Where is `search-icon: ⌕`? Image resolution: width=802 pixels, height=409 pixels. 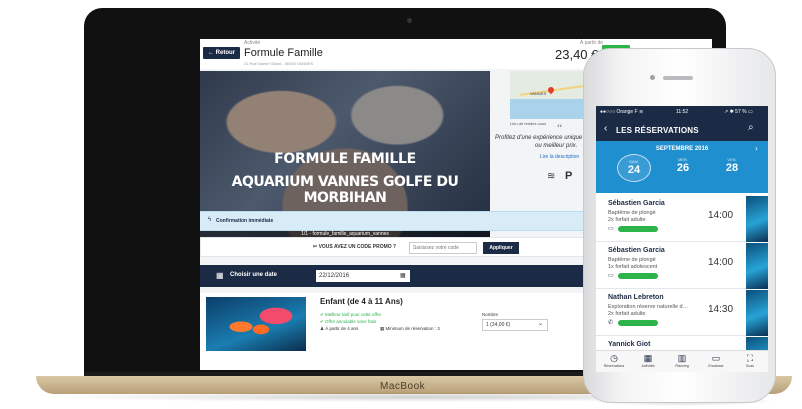
search-icon: ⌕ is located at coordinates (751, 127).